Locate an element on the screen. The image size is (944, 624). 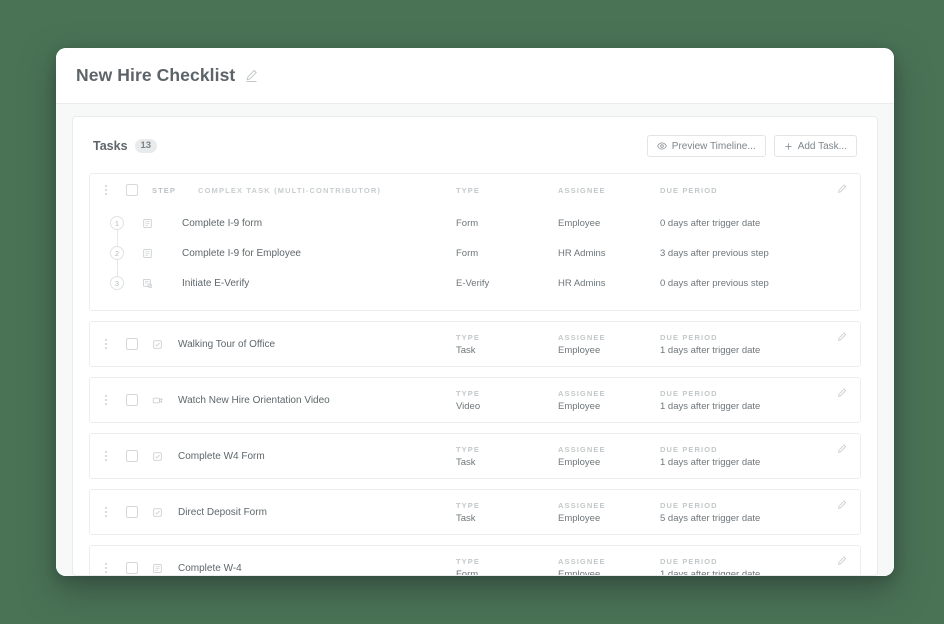
step-number: 3 is located at coordinates (117, 283).